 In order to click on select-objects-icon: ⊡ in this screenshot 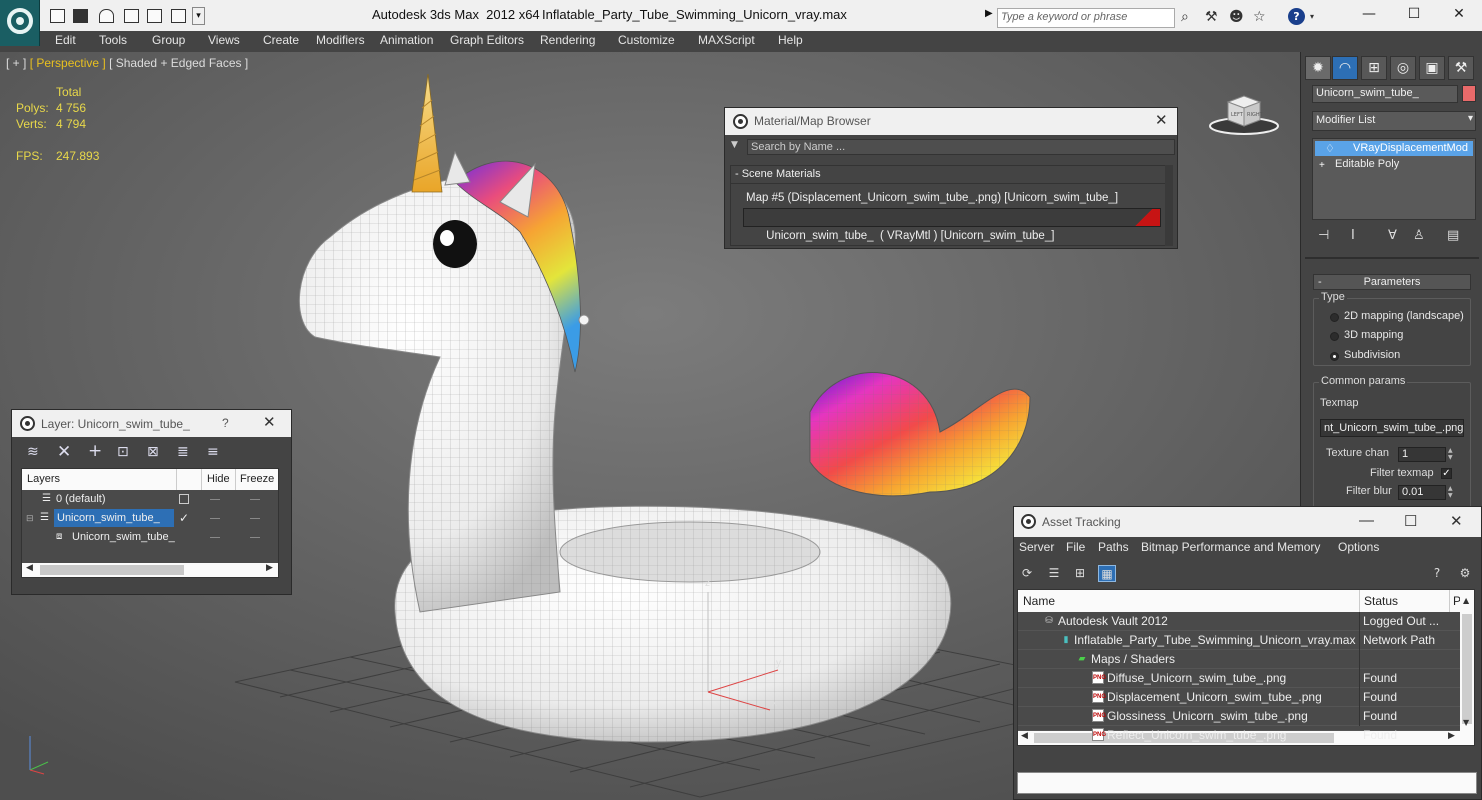, I will do `click(123, 452)`.